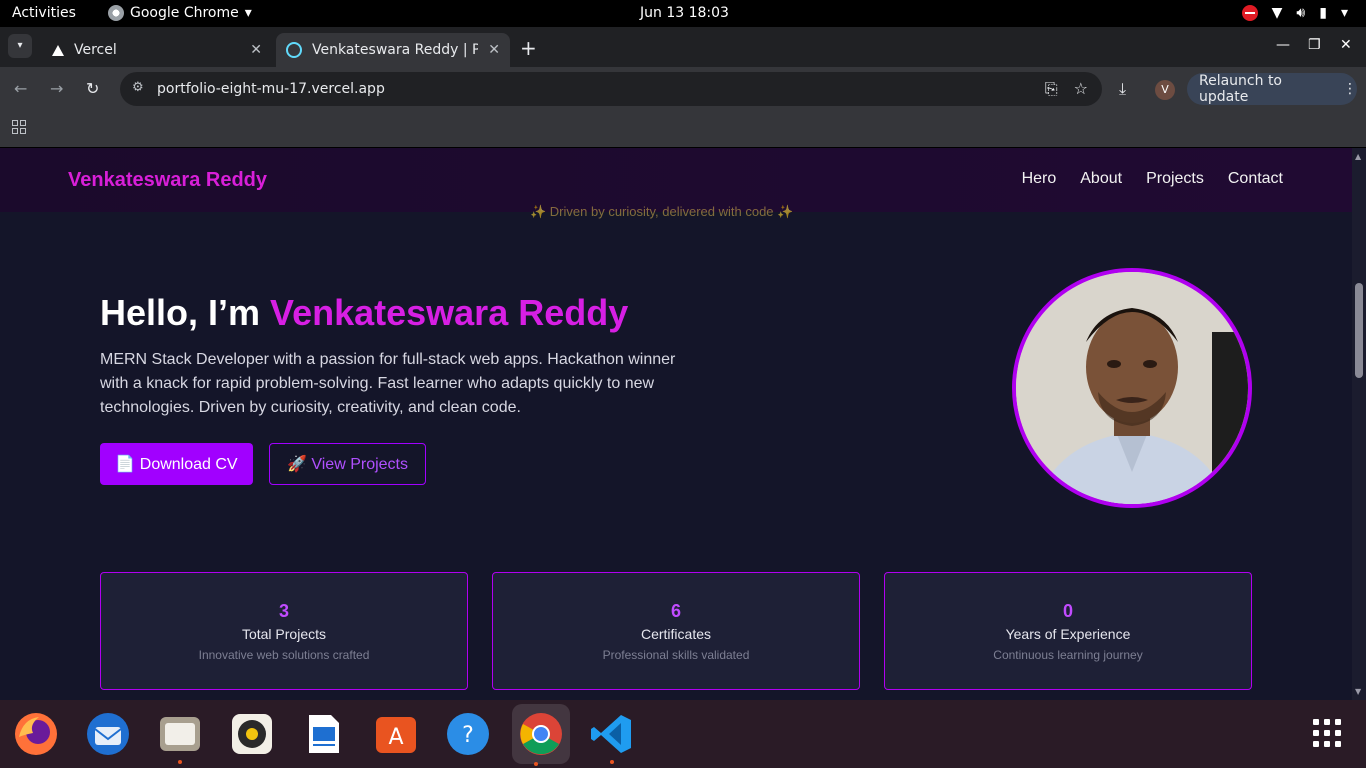 This screenshot has height=768, width=1366. Describe the element at coordinates (1122, 89) in the screenshot. I see `download-icon: ⤓` at that location.